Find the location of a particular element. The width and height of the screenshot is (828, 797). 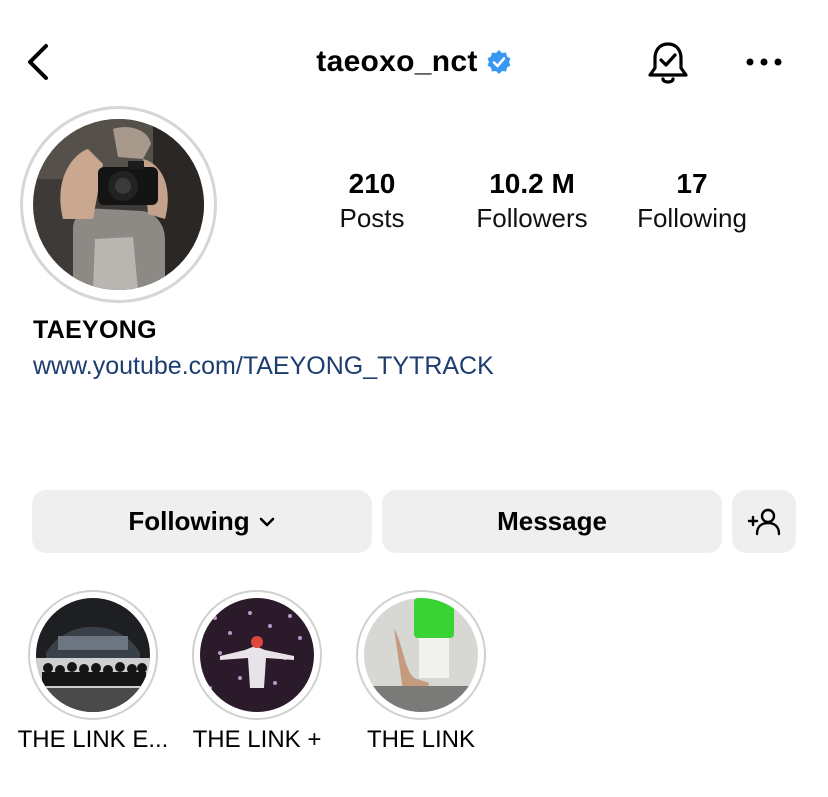

profile-avatar is located at coordinates (118, 204).